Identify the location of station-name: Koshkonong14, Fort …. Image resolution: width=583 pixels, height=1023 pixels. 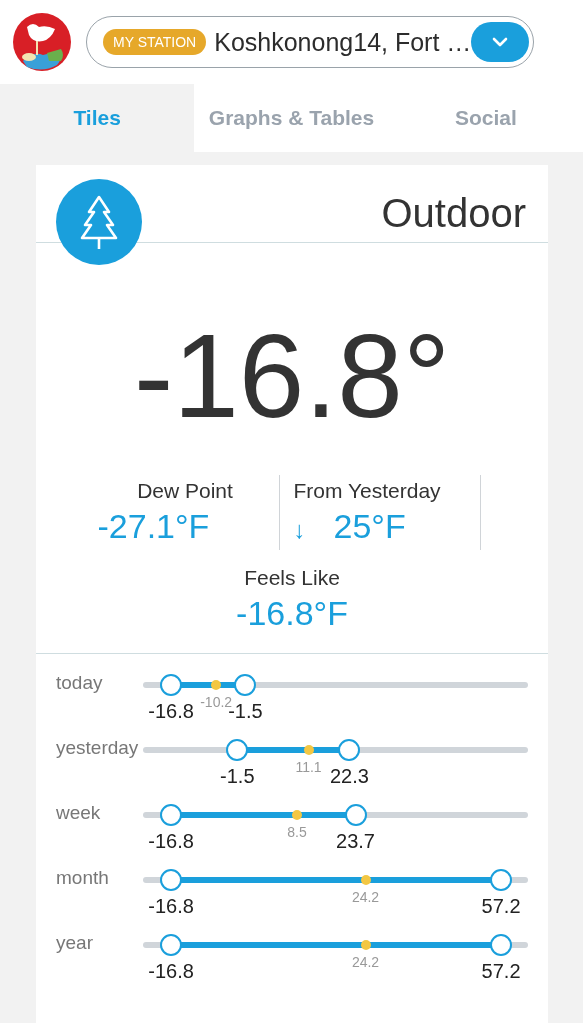
(343, 42).